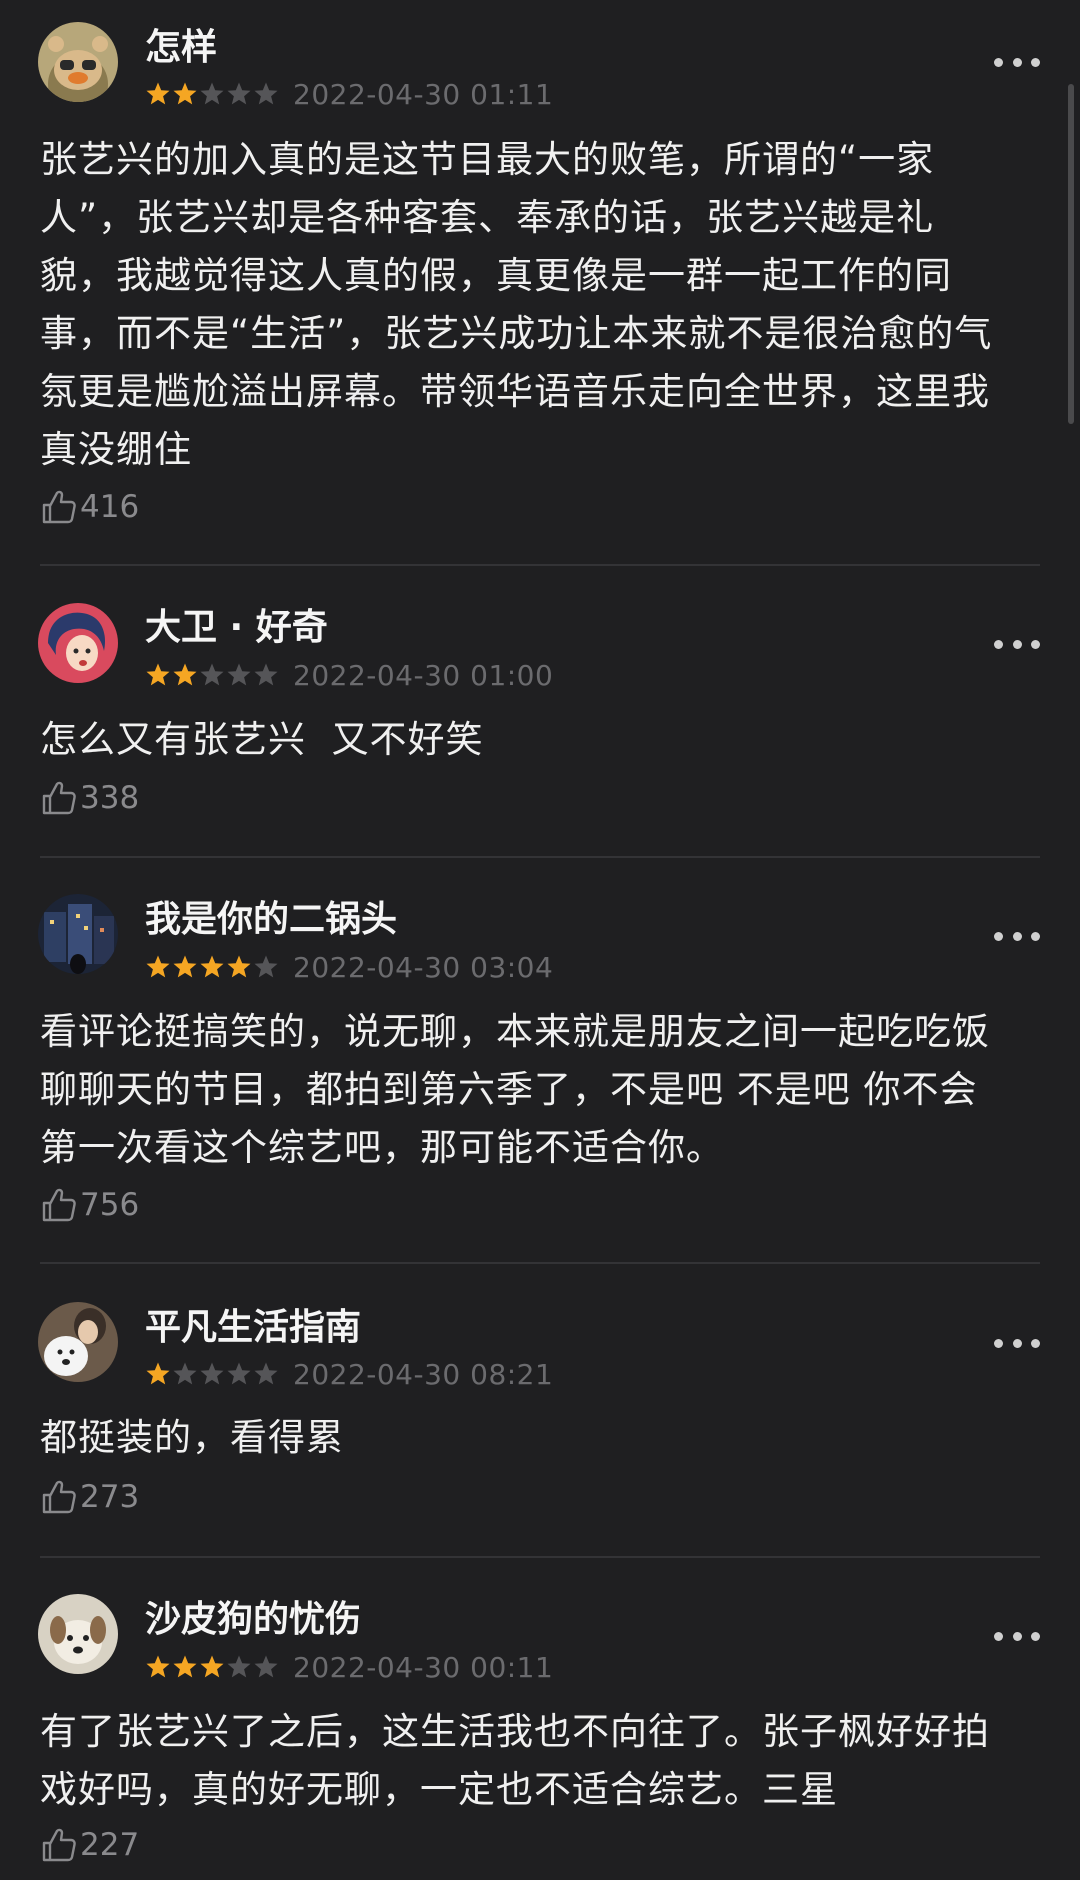 The image size is (1080, 1880). I want to click on like-button: 273, so click(89, 1497).